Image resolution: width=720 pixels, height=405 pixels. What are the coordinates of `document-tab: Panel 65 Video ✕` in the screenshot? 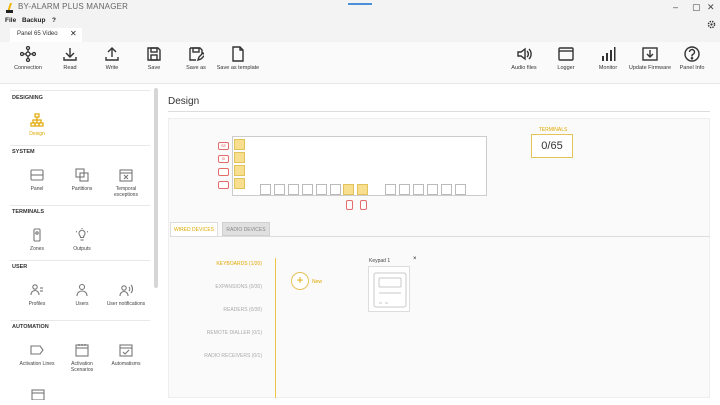 It's located at (46, 35).